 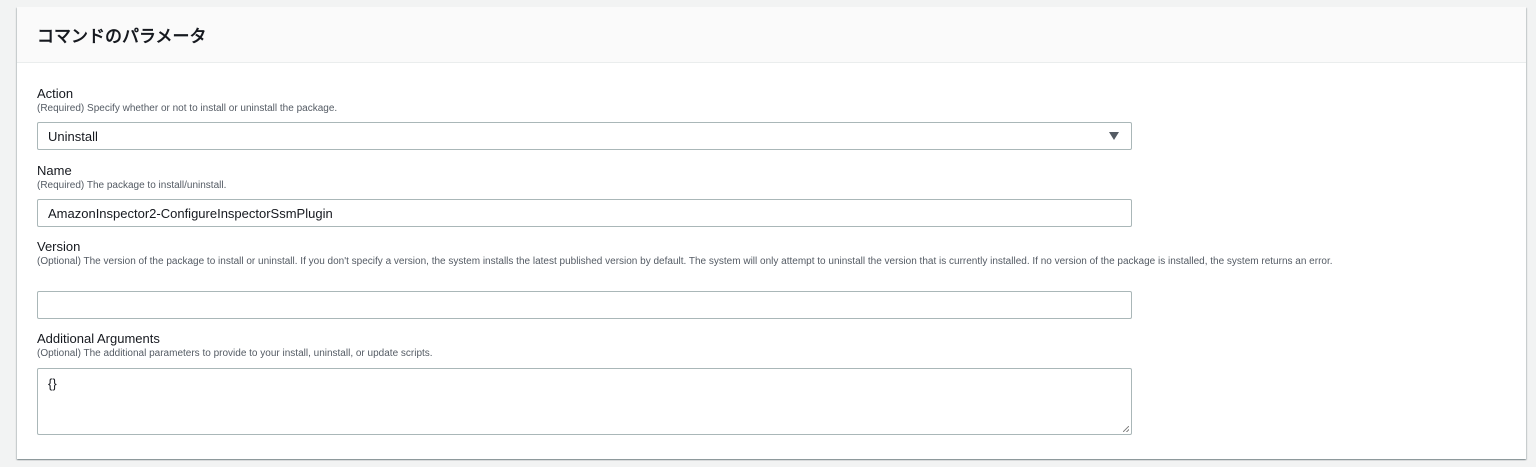 What do you see at coordinates (52, 383) in the screenshot?
I see `additional-arguments-value: {}` at bounding box center [52, 383].